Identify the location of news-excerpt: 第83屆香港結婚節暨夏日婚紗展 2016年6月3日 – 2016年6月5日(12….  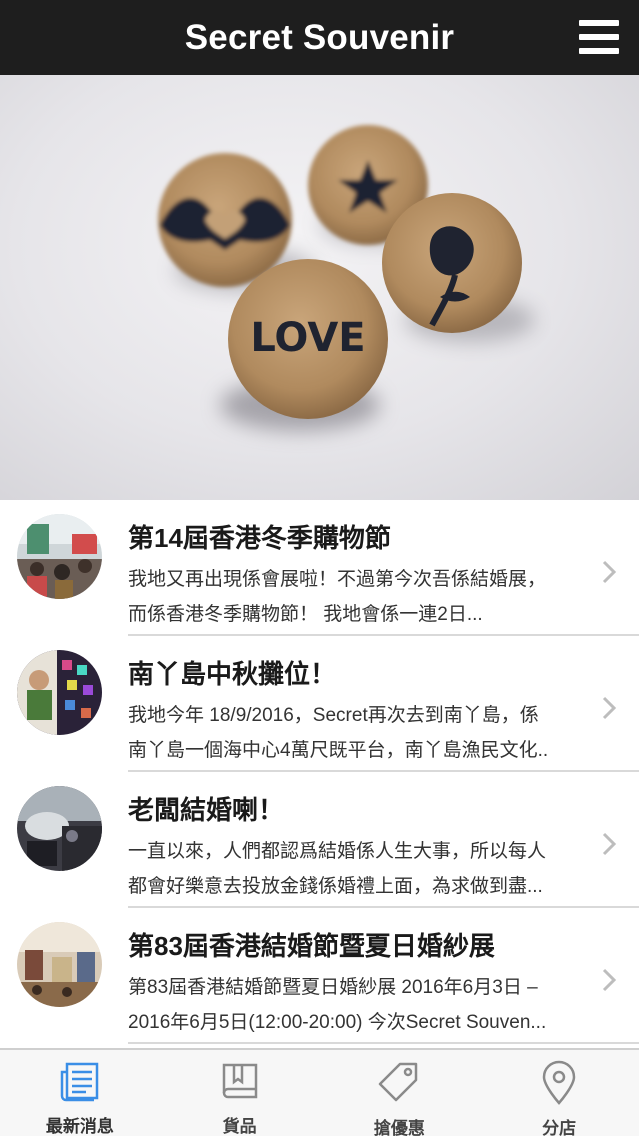
(337, 1005).